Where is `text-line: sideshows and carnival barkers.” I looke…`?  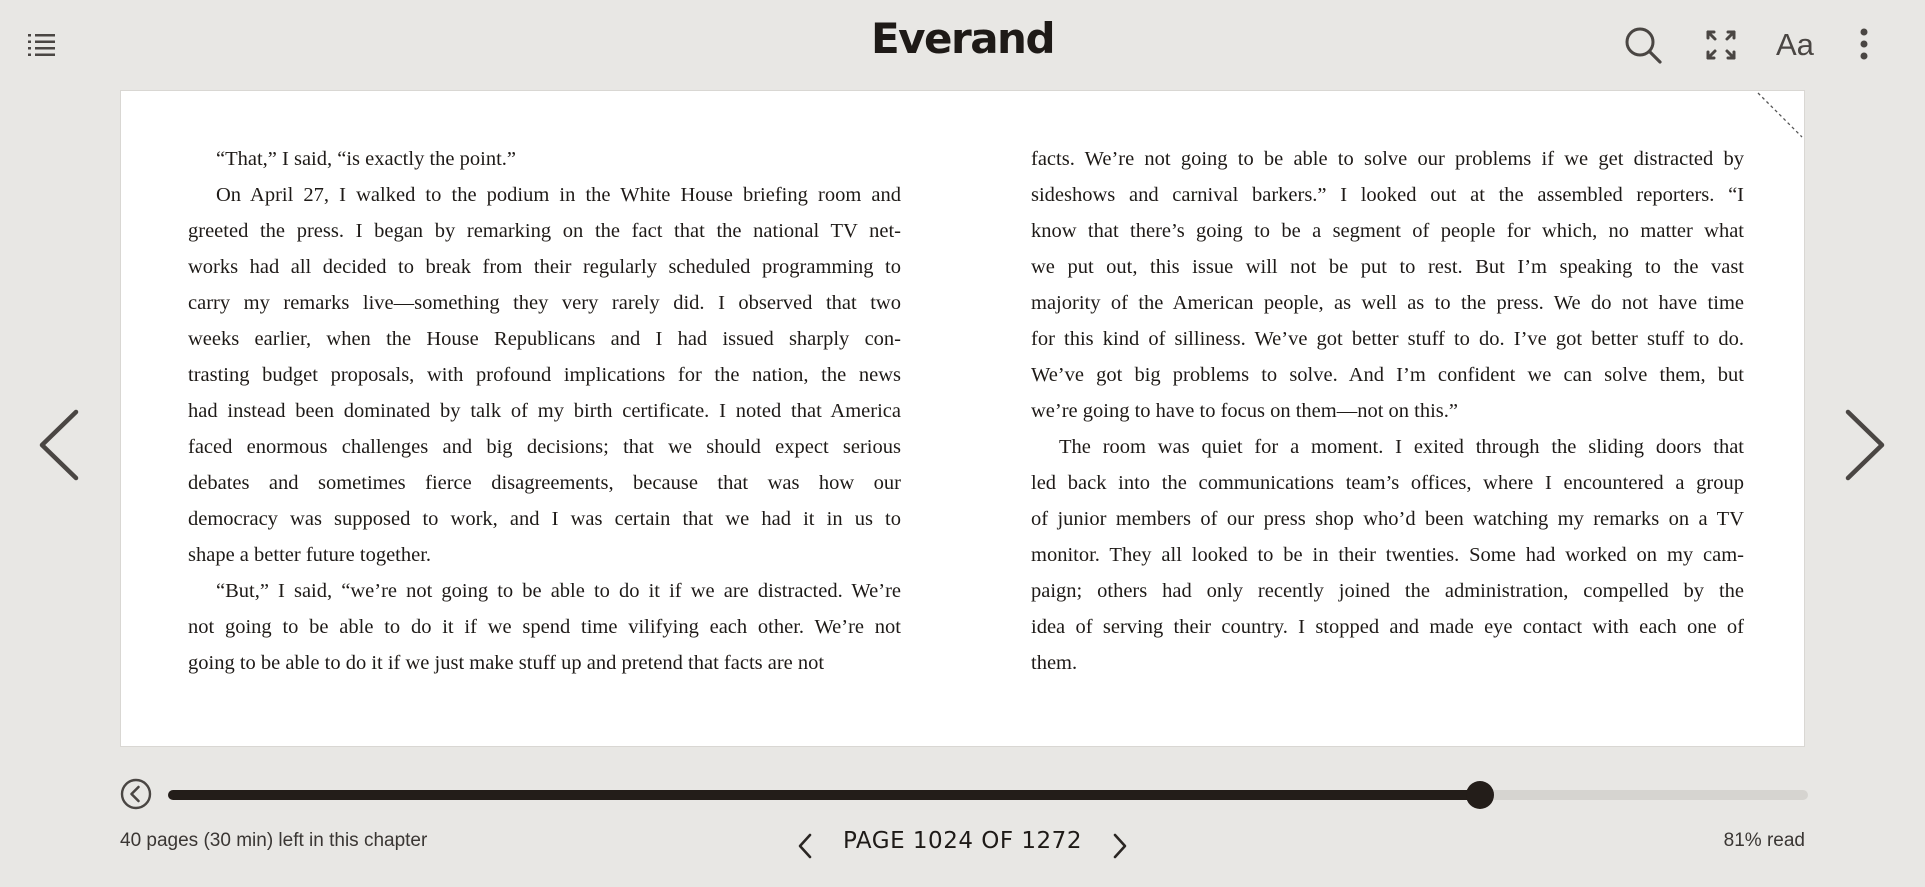 text-line: sideshows and carnival barkers.” I looke… is located at coordinates (1387, 195).